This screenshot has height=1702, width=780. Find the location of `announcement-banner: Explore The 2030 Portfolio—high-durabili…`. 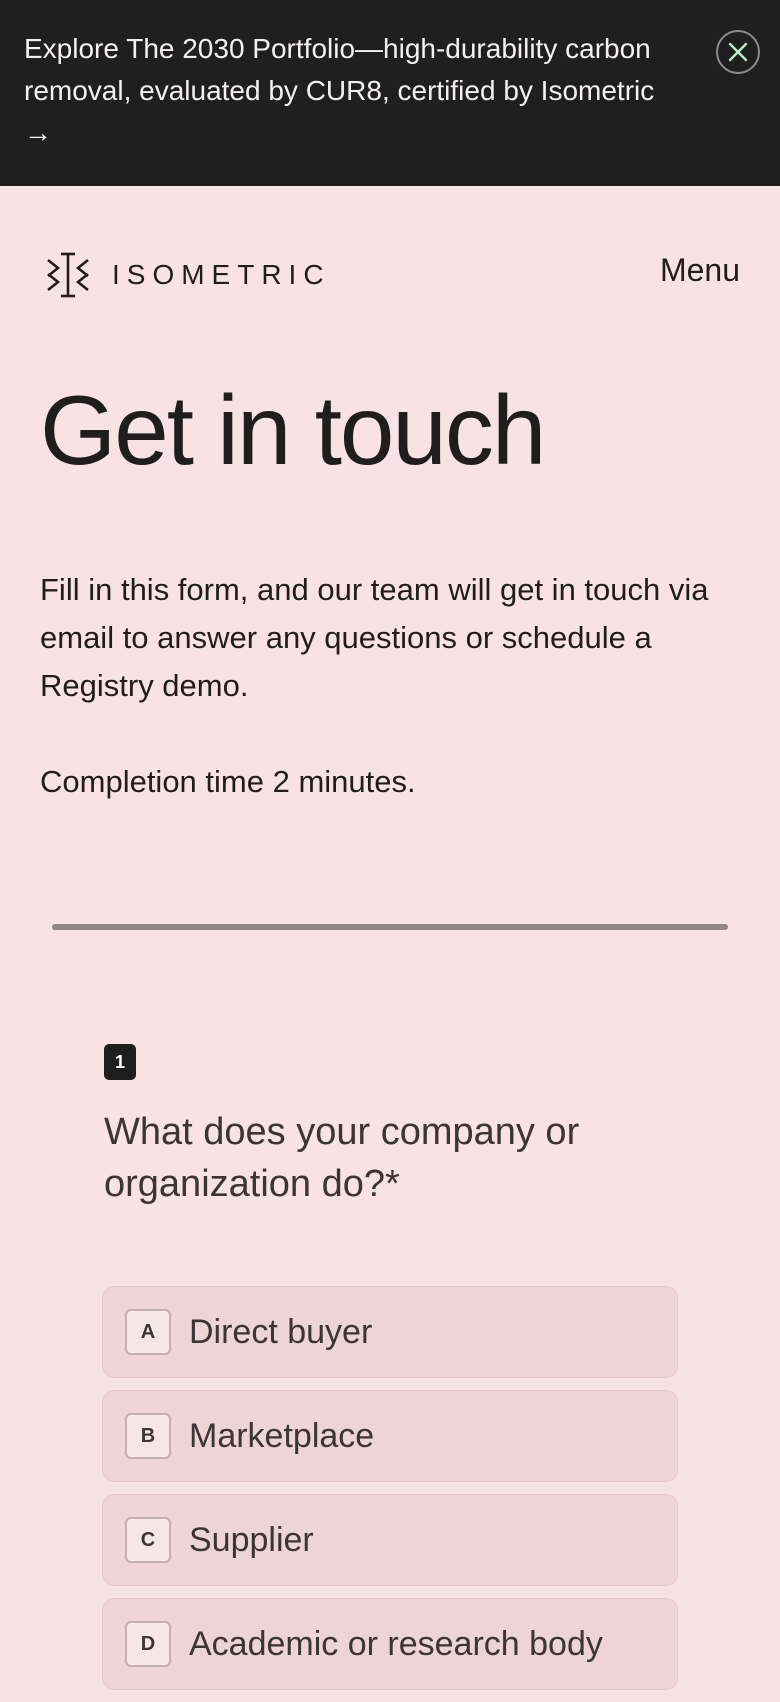

announcement-banner: Explore The 2030 Portfolio—high-durabili… is located at coordinates (390, 93).